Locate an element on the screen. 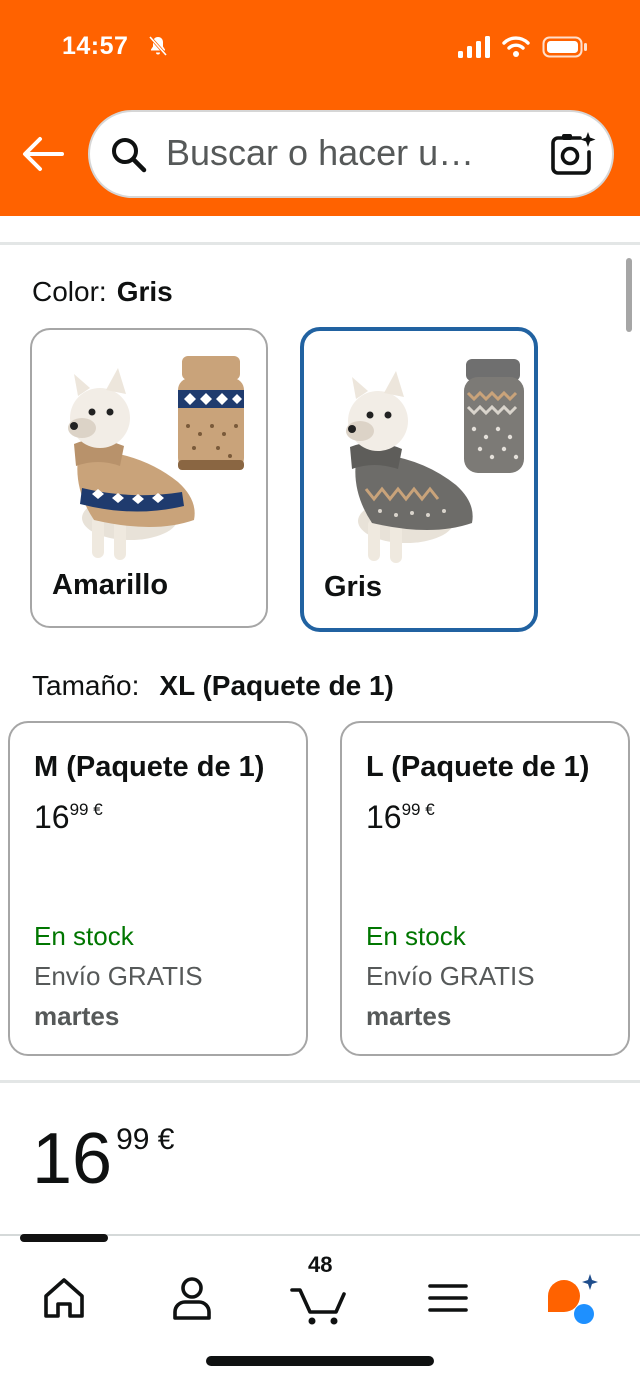 This screenshot has width=640, height=1385. camera-lens-icon is located at coordinates (572, 154).